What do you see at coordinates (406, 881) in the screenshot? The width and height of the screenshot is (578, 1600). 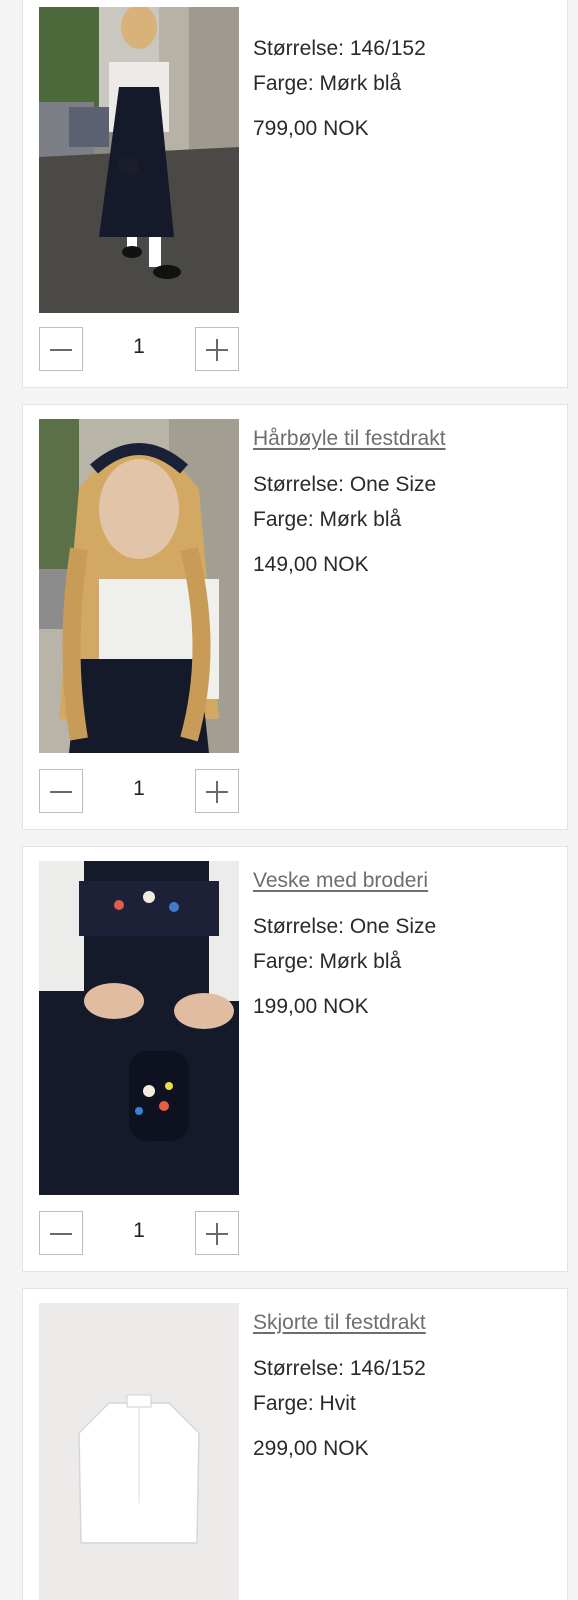 I see `product-name-link: Veske med broderi` at bounding box center [406, 881].